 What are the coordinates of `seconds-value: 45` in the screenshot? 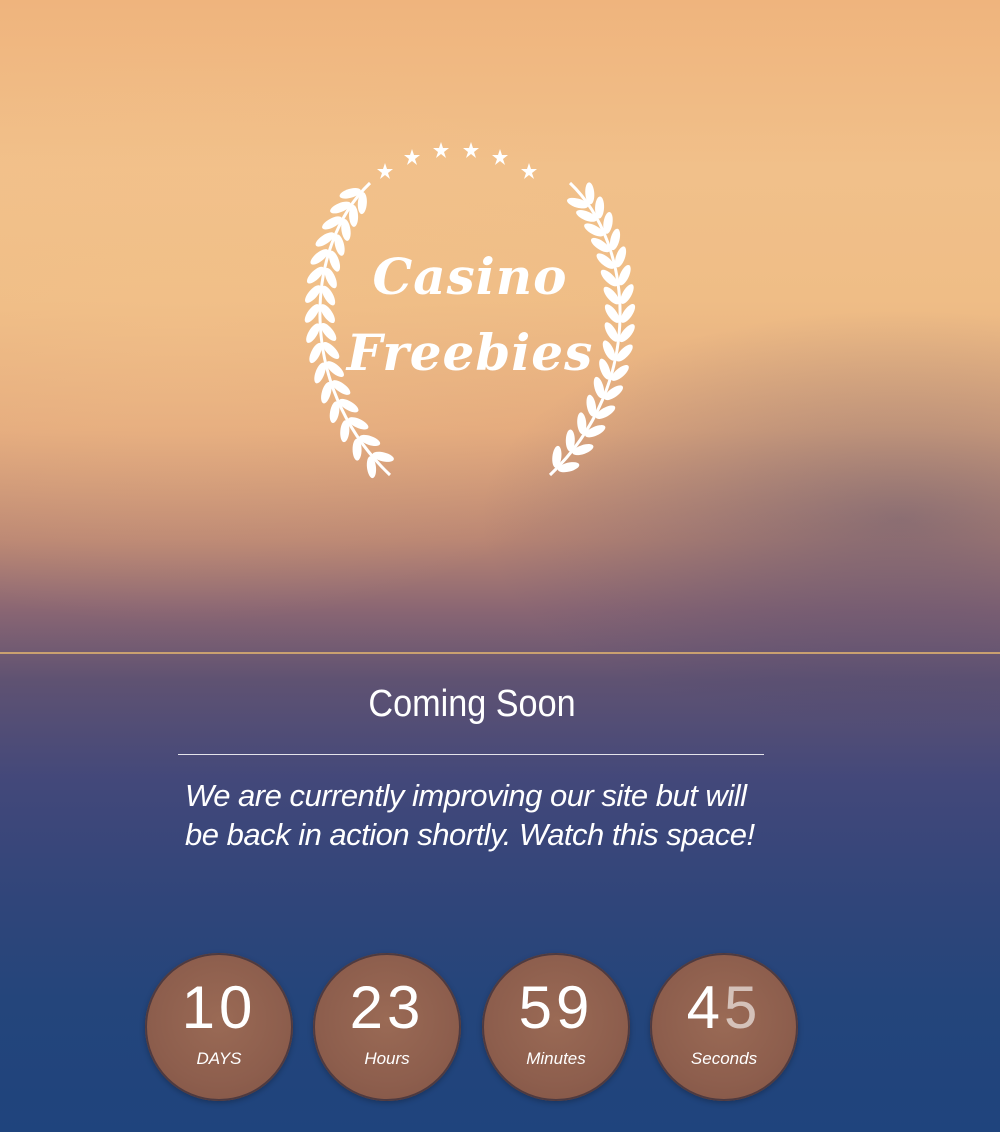 It's located at (724, 1008).